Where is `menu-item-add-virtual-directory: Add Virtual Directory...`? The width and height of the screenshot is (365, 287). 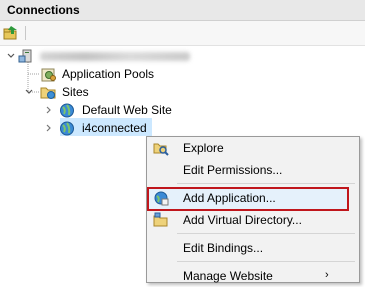
menu-item-add-virtual-directory: Add Virtual Directory... is located at coordinates (252, 220).